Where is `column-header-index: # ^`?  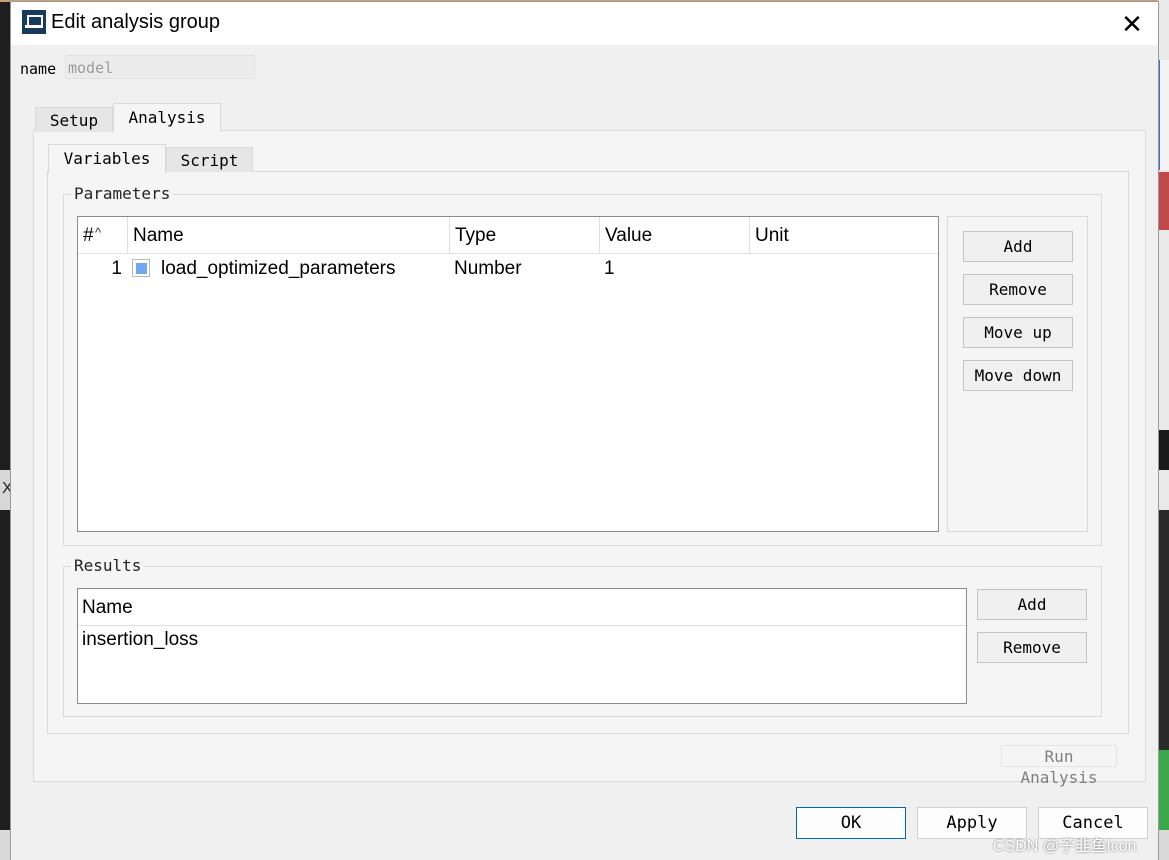
column-header-index: # ^ is located at coordinates (103, 235).